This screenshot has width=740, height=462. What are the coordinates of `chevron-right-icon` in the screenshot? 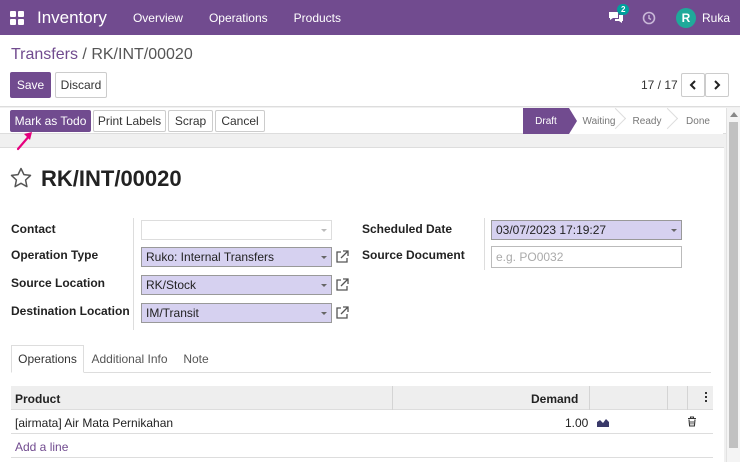 It's located at (717, 85).